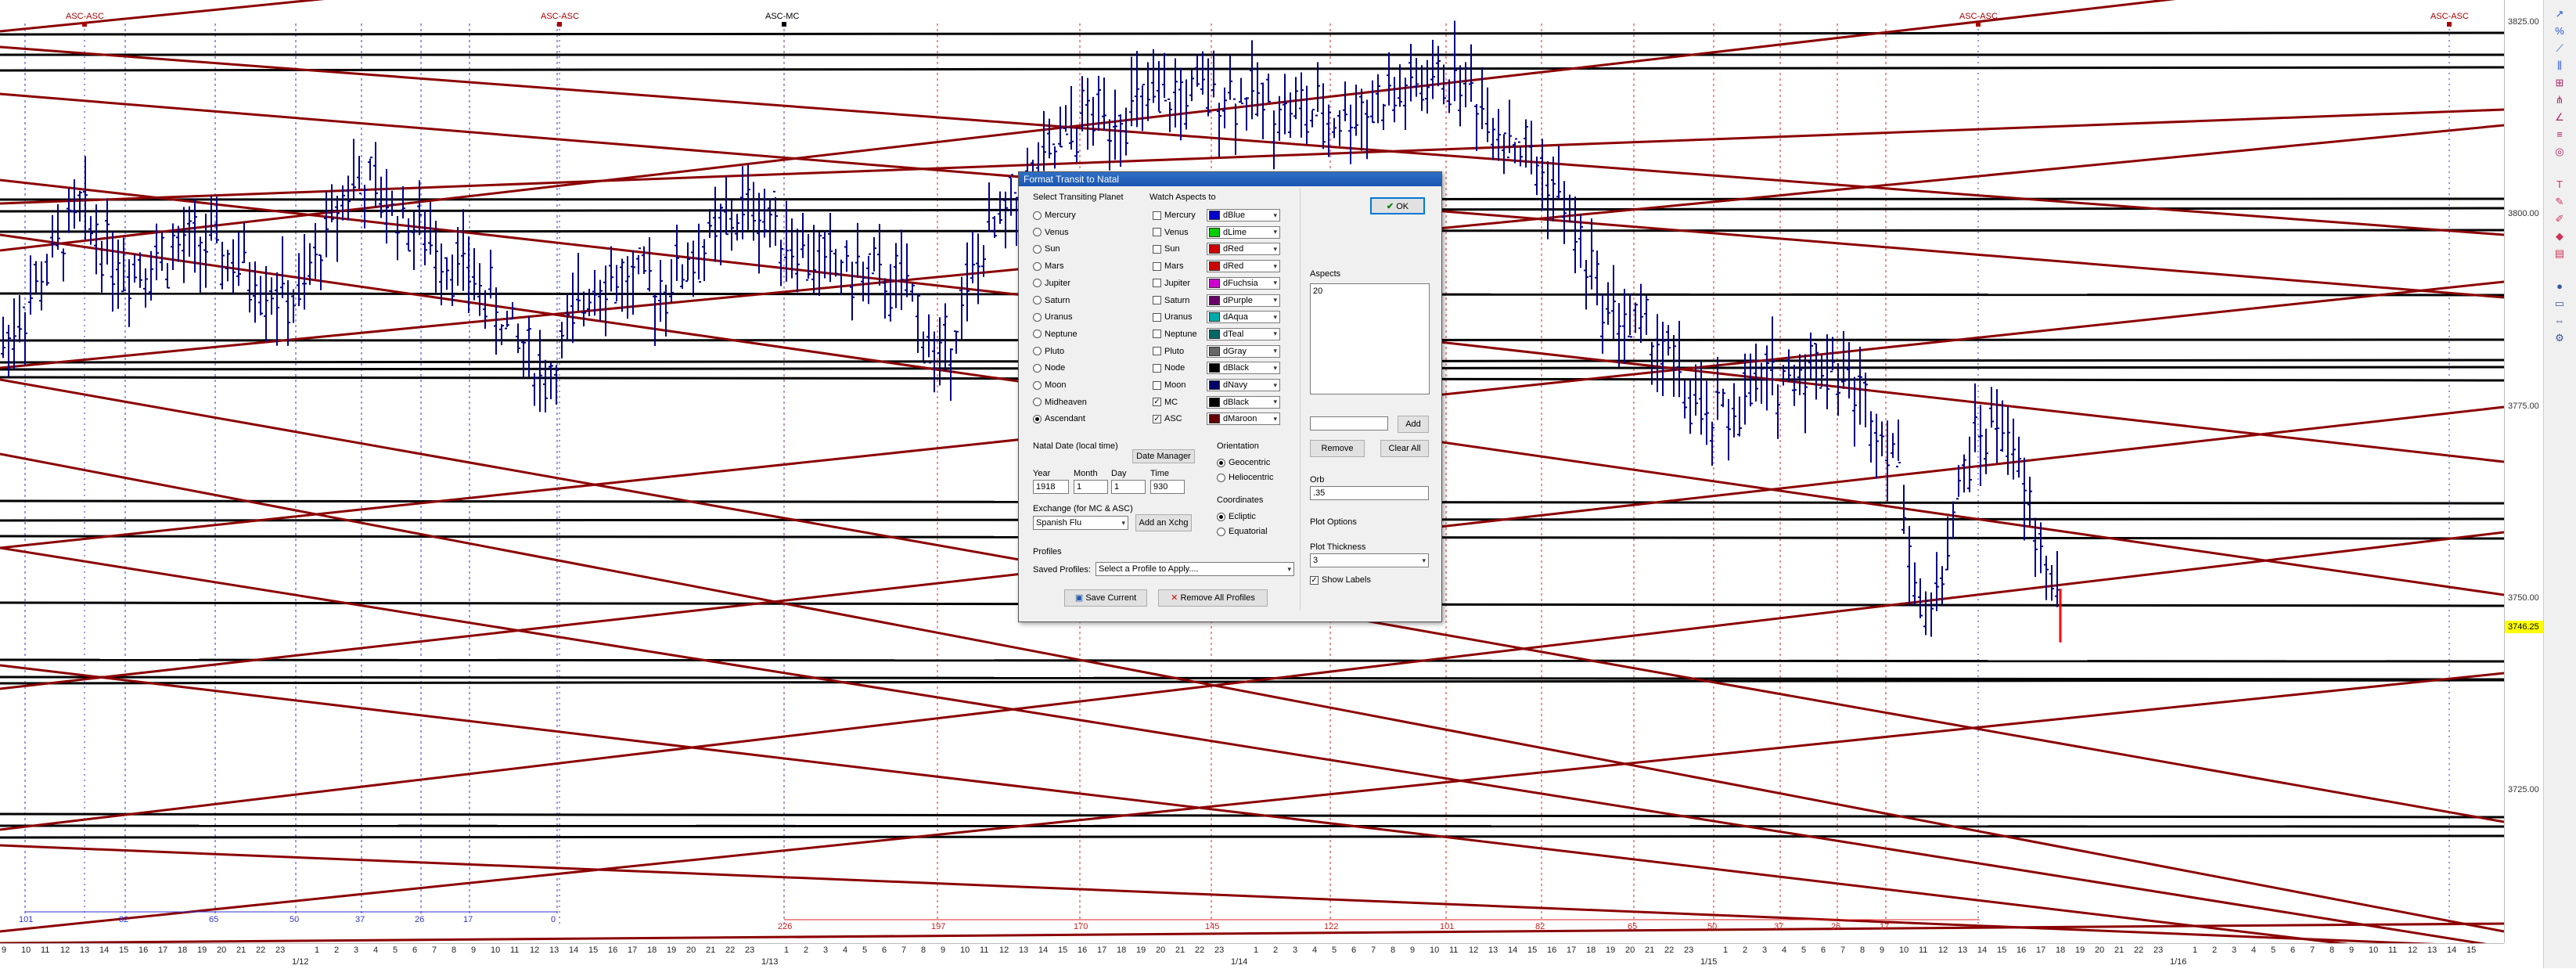  Describe the element at coordinates (1051, 487) in the screenshot. I see `year-input: 1918` at that location.